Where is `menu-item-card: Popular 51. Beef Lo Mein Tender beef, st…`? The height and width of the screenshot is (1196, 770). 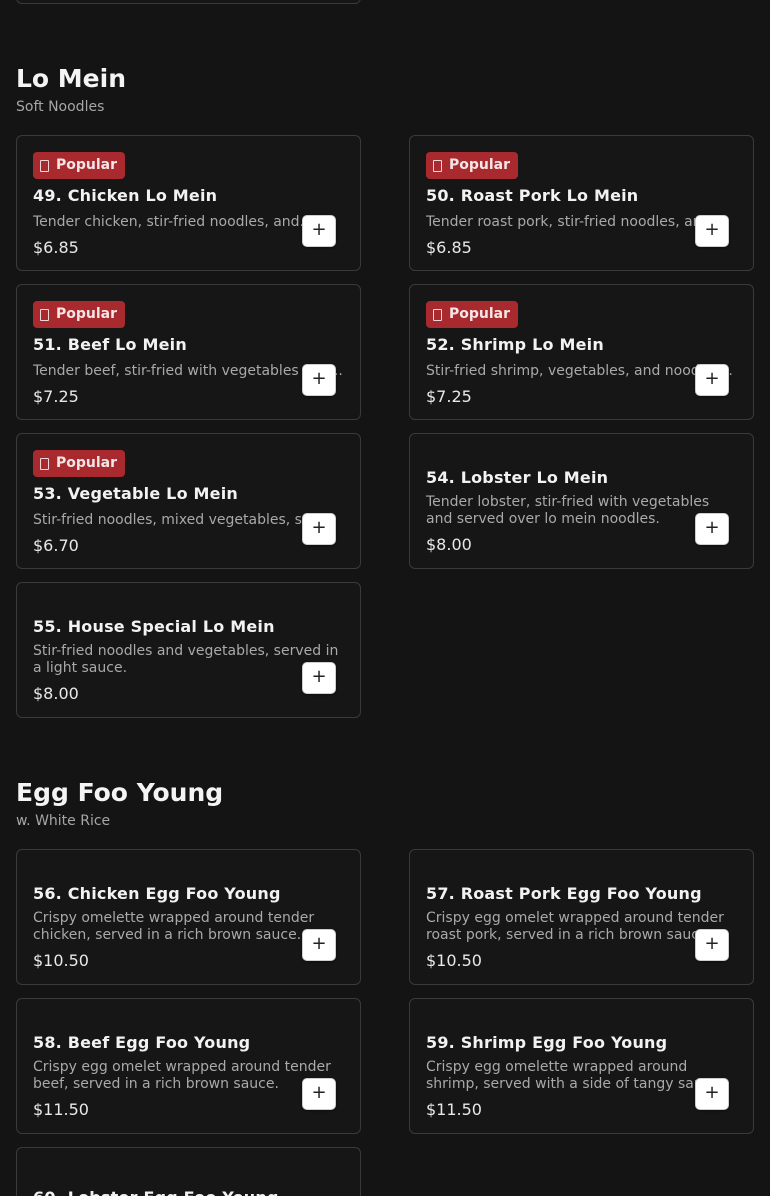
menu-item-card: Popular 51. Beef Lo Mein Tender beef, st… is located at coordinates (188, 352).